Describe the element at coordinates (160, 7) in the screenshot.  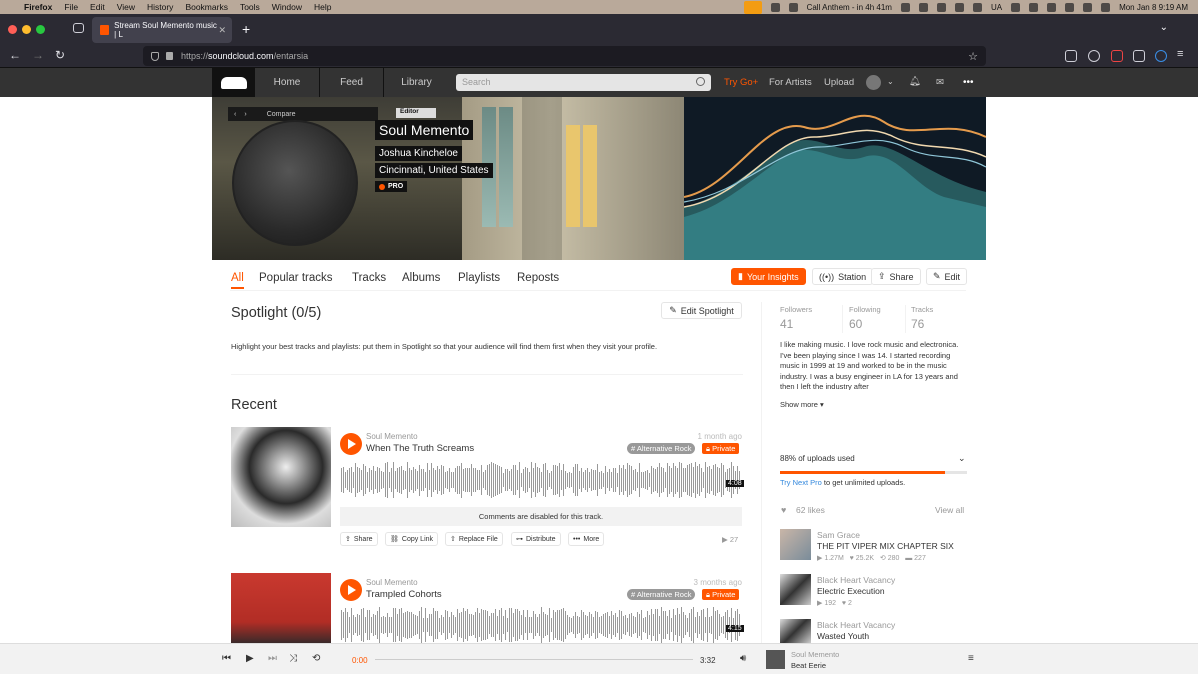
I see `menu-history: History` at that location.